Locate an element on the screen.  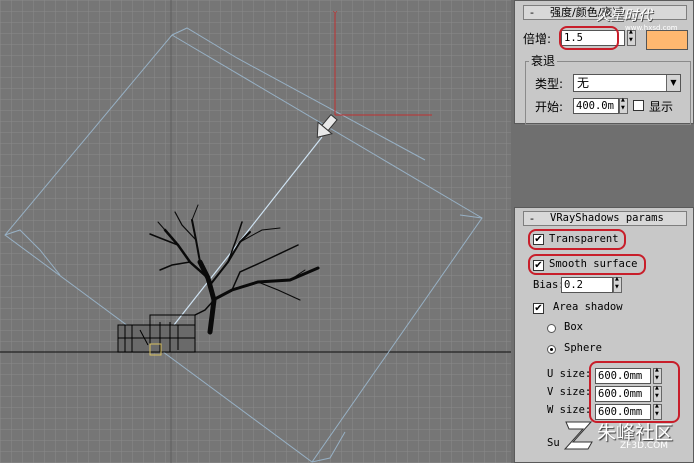
multiplier-spinner is located at coordinates (631, 37).